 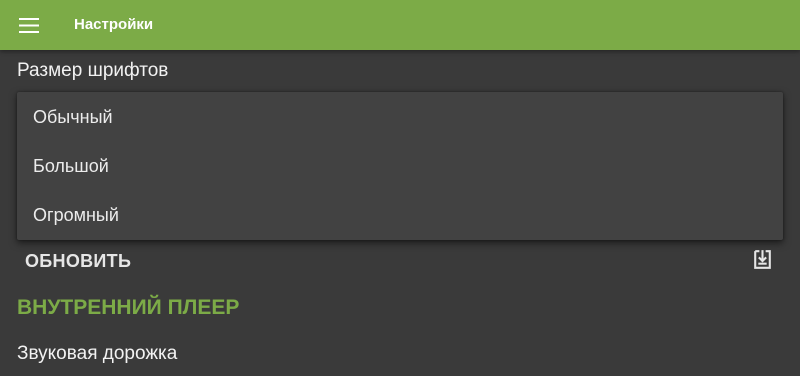 I want to click on option-label: Обычный, so click(x=73, y=117).